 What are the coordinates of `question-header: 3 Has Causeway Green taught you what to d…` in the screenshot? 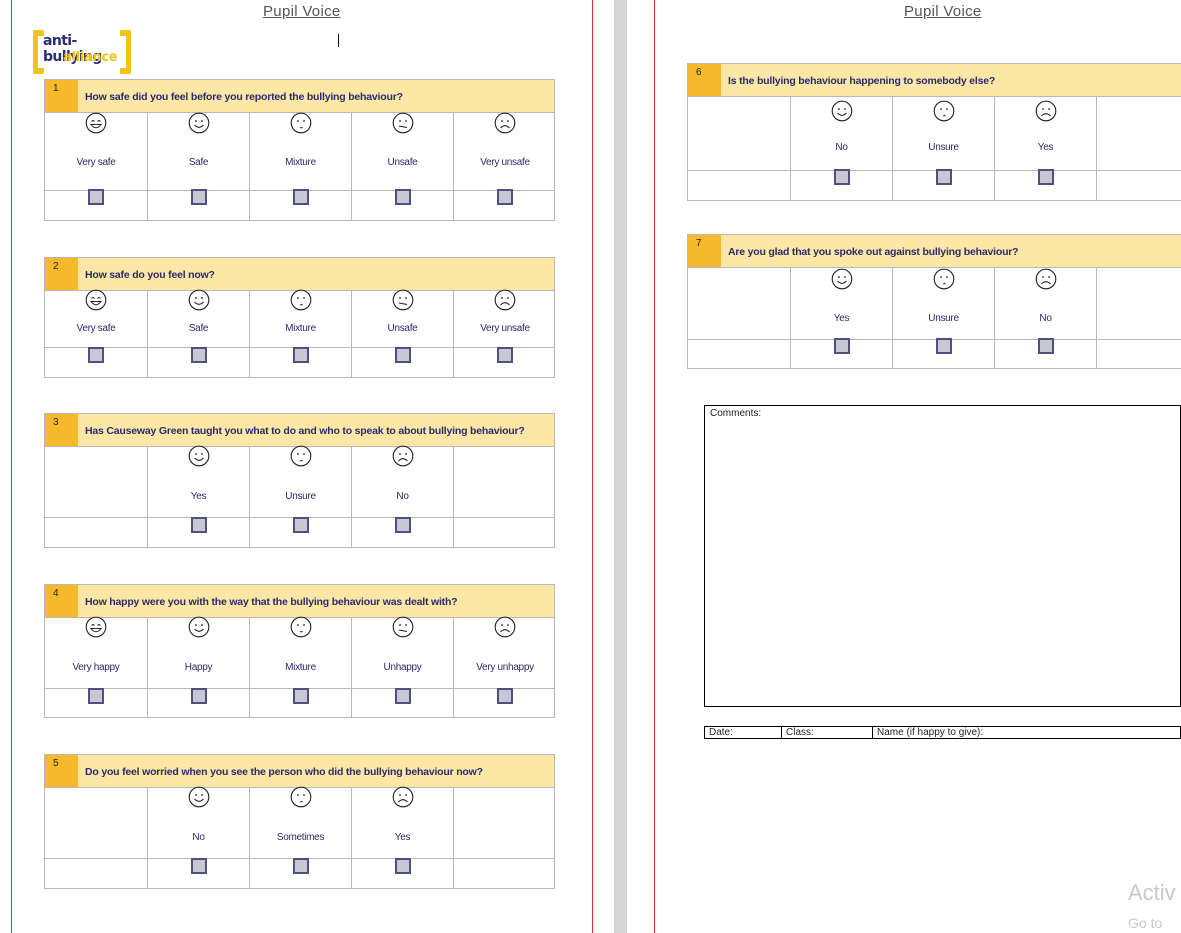 It's located at (299, 430).